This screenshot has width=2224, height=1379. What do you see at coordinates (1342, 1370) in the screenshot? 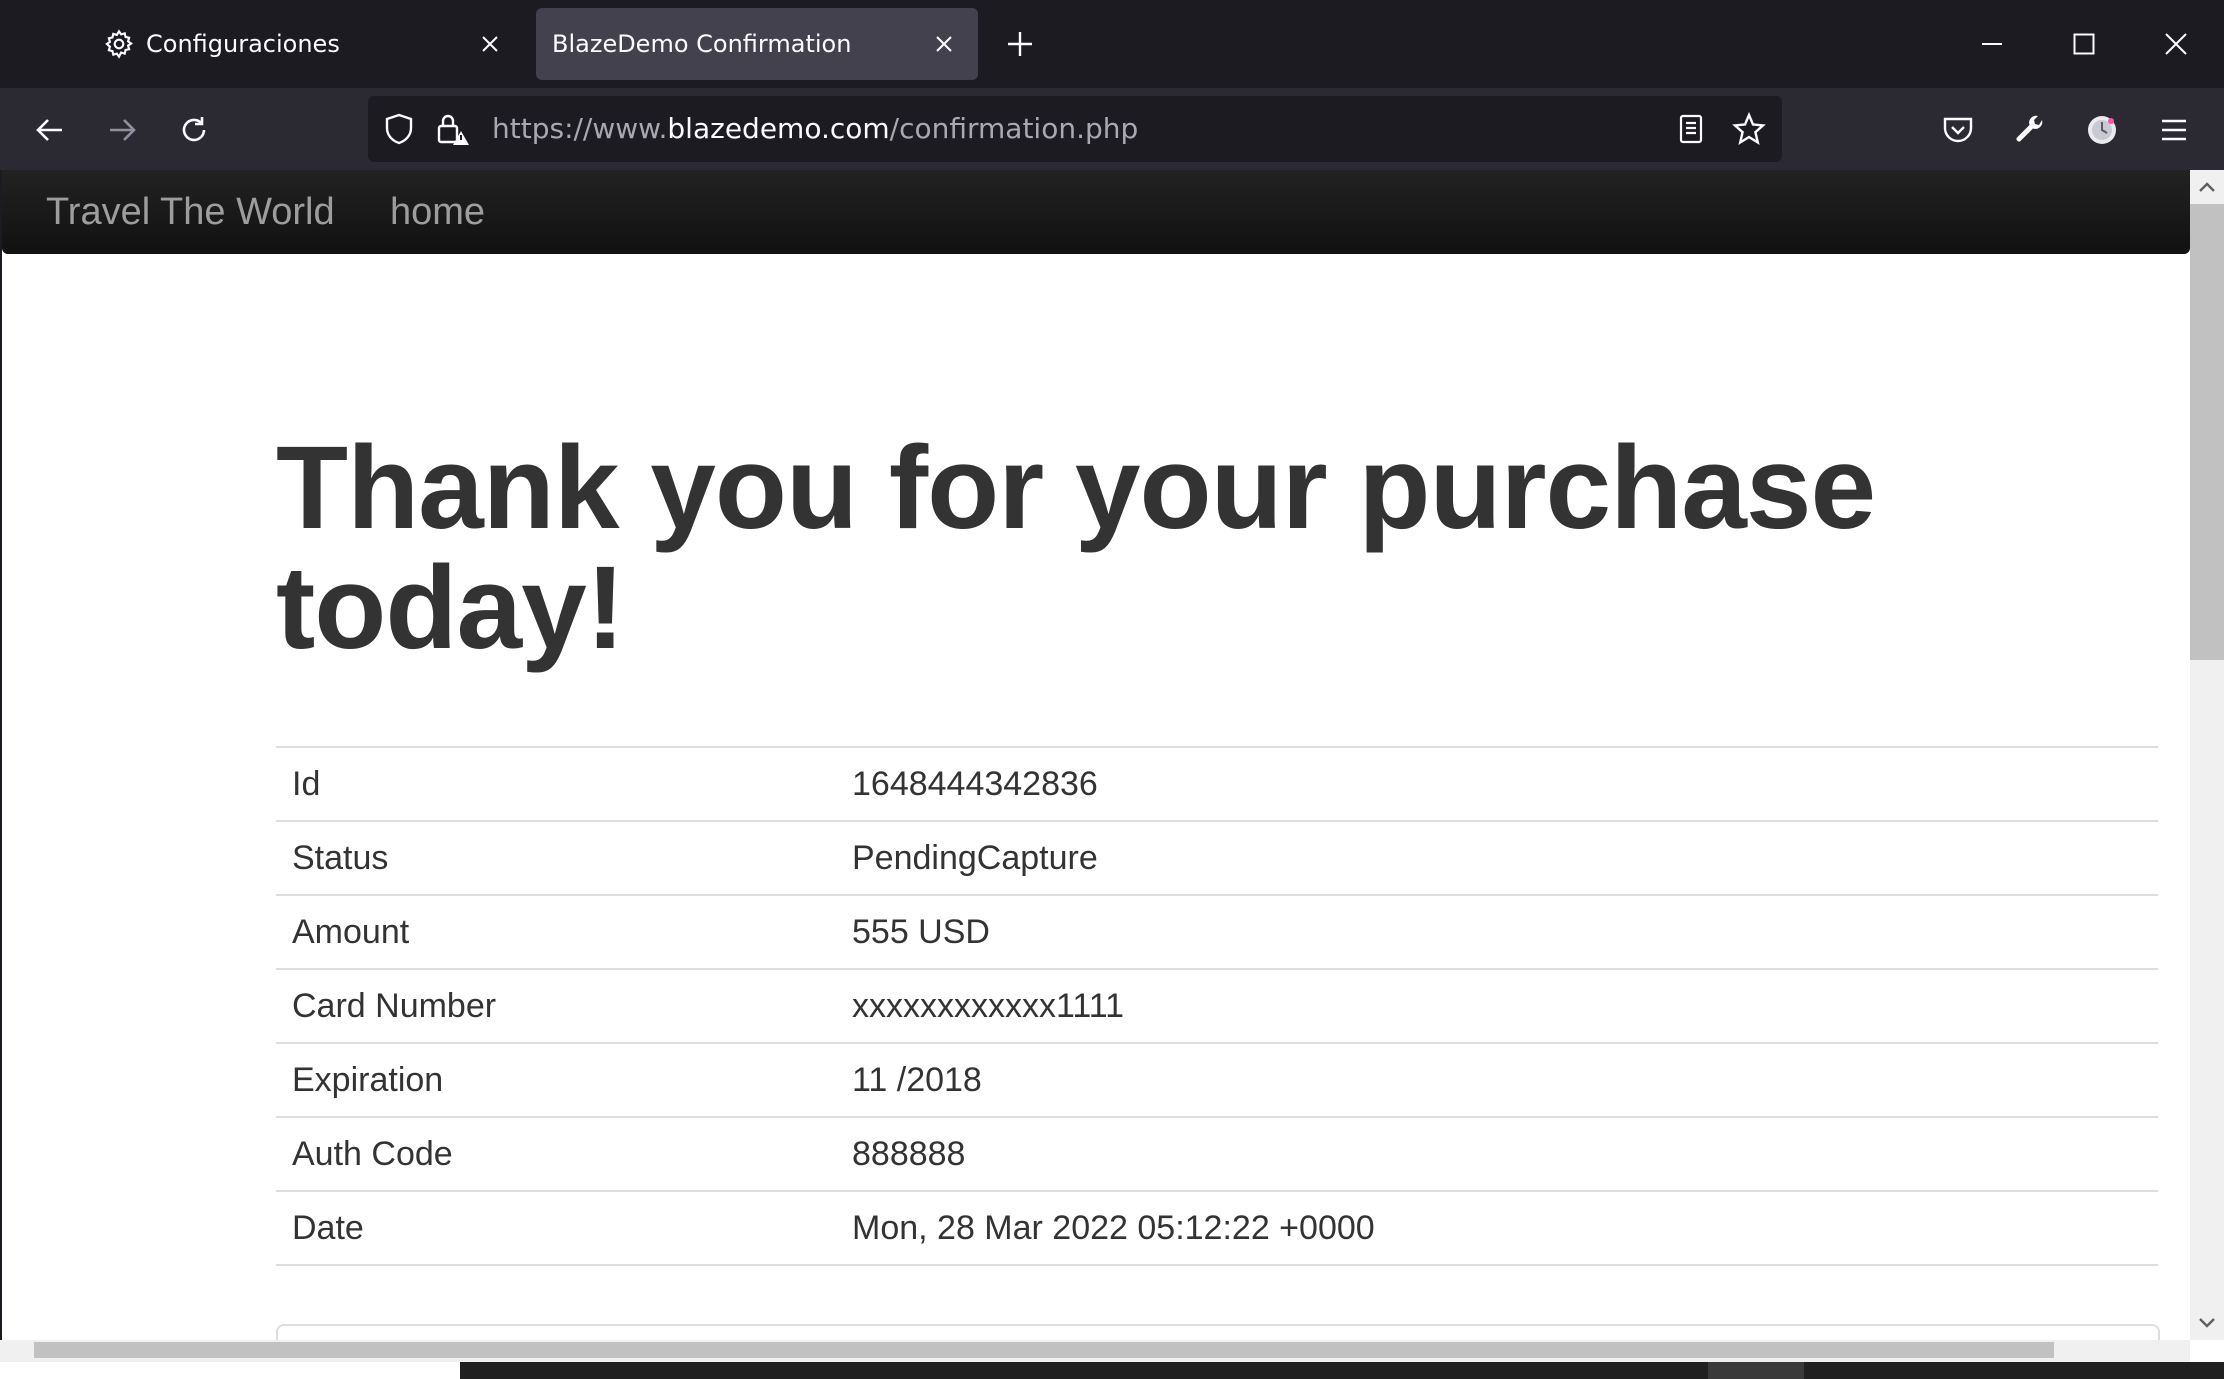
I see `taskbar-strip` at bounding box center [1342, 1370].